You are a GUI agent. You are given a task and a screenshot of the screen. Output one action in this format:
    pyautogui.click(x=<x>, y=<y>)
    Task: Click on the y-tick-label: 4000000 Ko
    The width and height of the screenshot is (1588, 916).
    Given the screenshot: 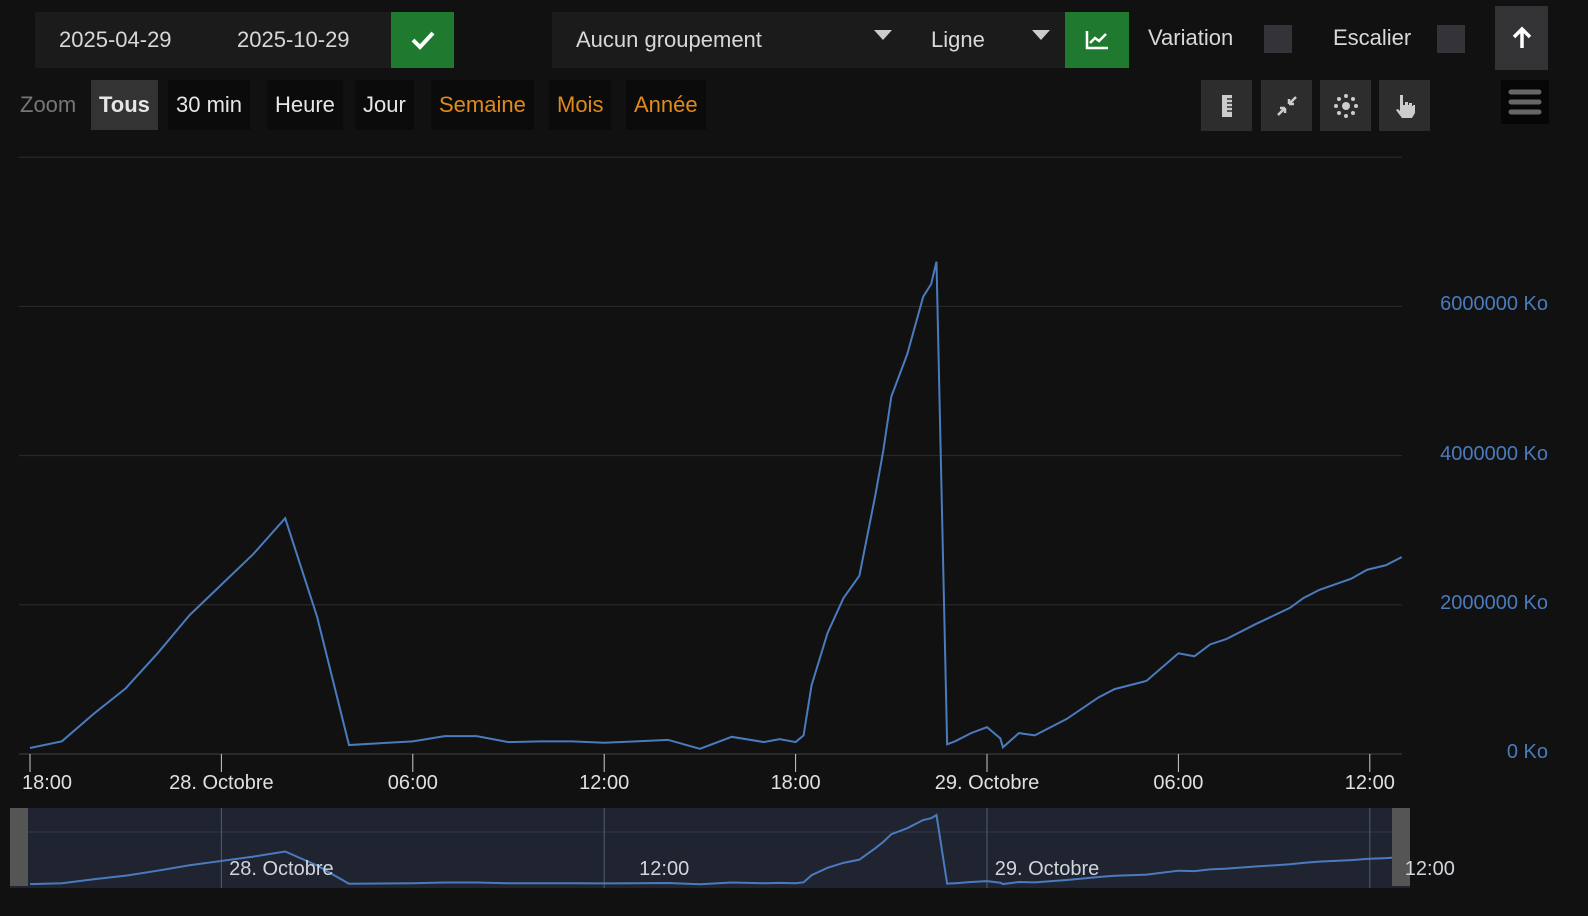 What is the action you would take?
    pyautogui.click(x=1494, y=453)
    